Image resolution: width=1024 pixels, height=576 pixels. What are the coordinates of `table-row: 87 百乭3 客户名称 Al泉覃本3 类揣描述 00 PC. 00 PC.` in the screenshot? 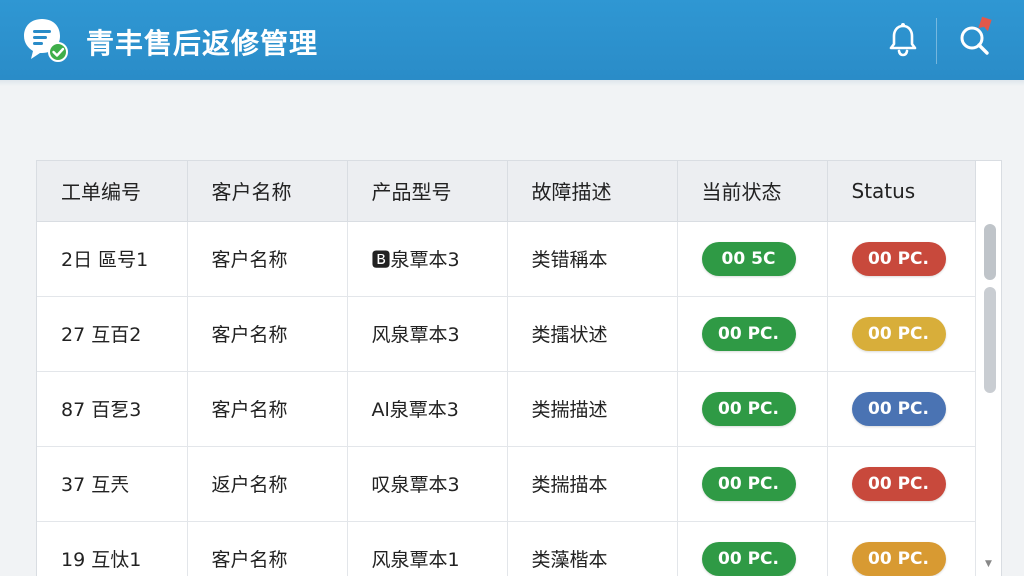 It's located at (506, 409).